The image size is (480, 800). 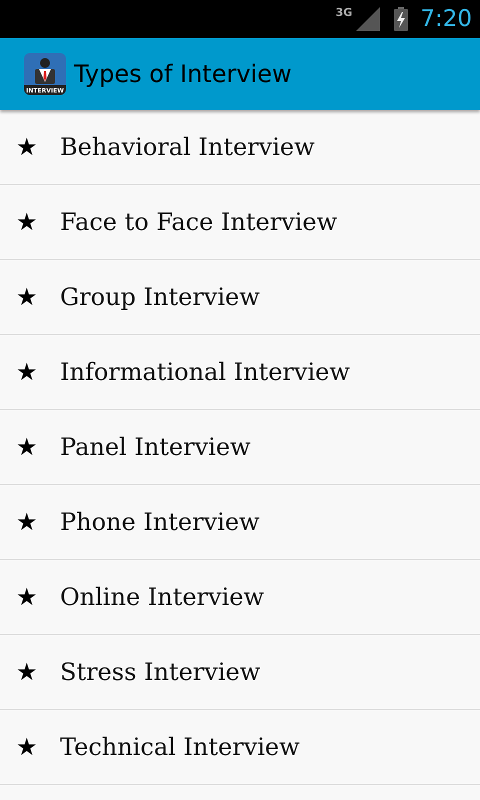 What do you see at coordinates (205, 372) in the screenshot?
I see `item-label: Informational Interview` at bounding box center [205, 372].